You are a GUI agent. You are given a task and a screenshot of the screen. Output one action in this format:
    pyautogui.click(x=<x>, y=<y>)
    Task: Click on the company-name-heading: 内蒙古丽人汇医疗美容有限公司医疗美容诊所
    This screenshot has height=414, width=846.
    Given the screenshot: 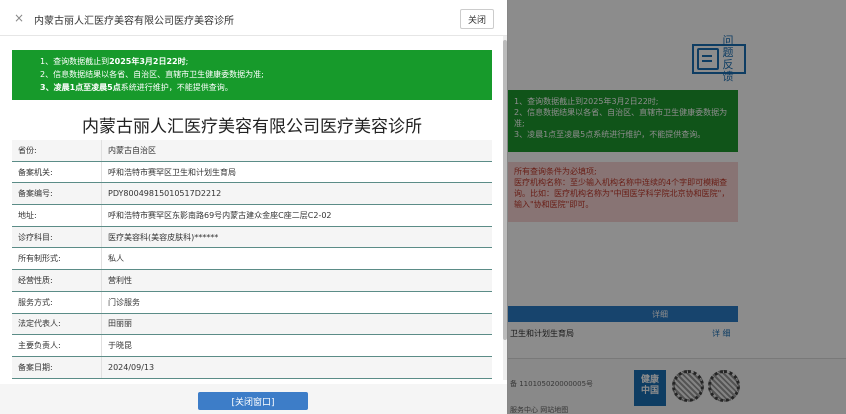 What is the action you would take?
    pyautogui.click(x=252, y=127)
    